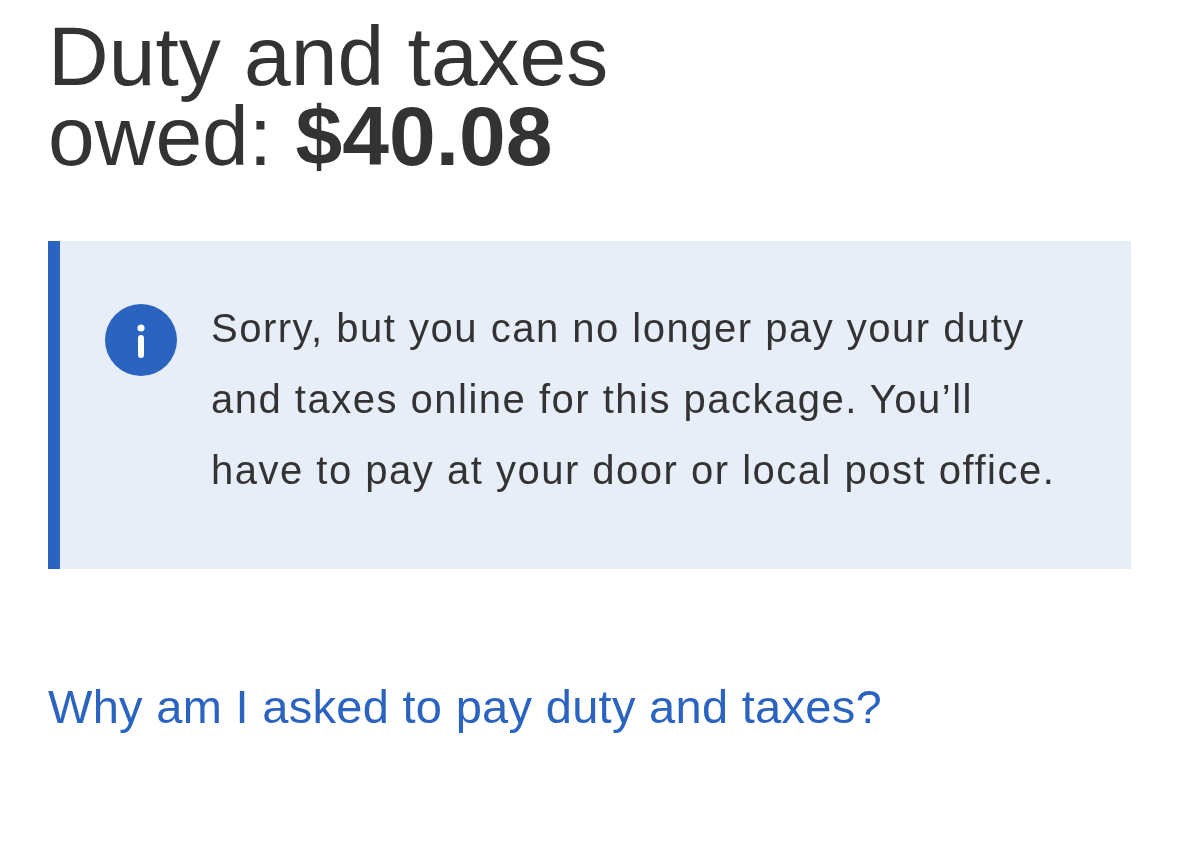 This screenshot has height=850, width=1179. I want to click on info-icon, so click(141, 340).